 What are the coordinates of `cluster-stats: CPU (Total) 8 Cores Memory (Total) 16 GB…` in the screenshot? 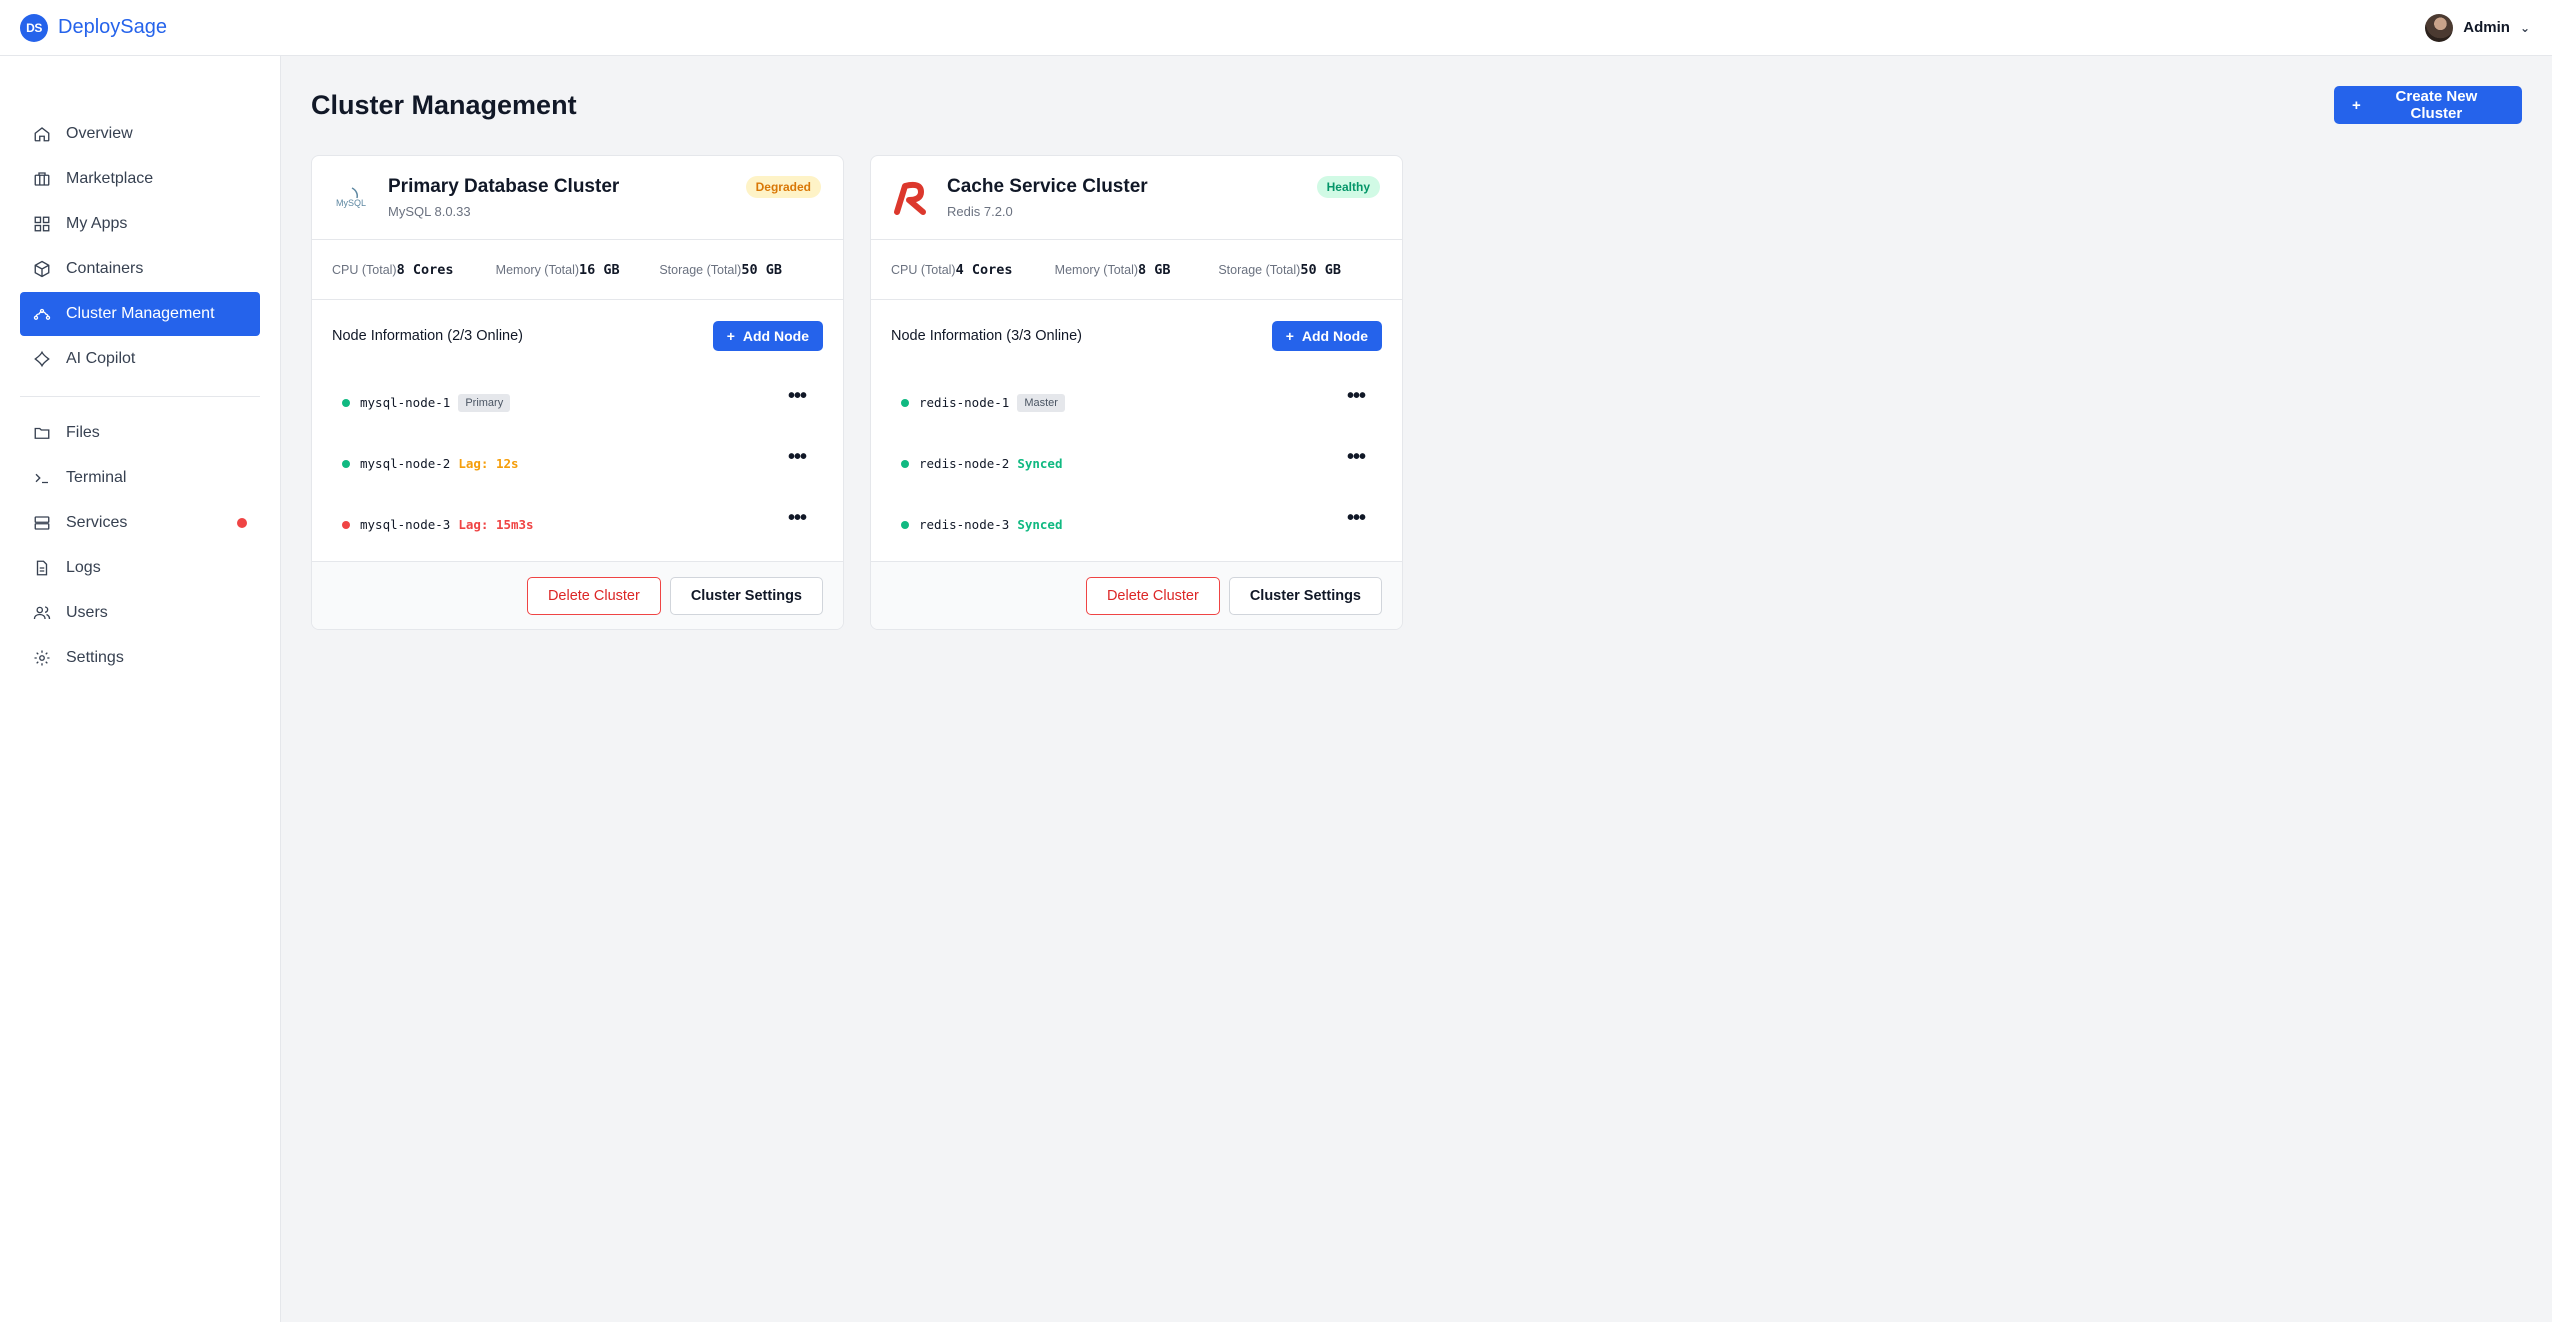 It's located at (577, 270).